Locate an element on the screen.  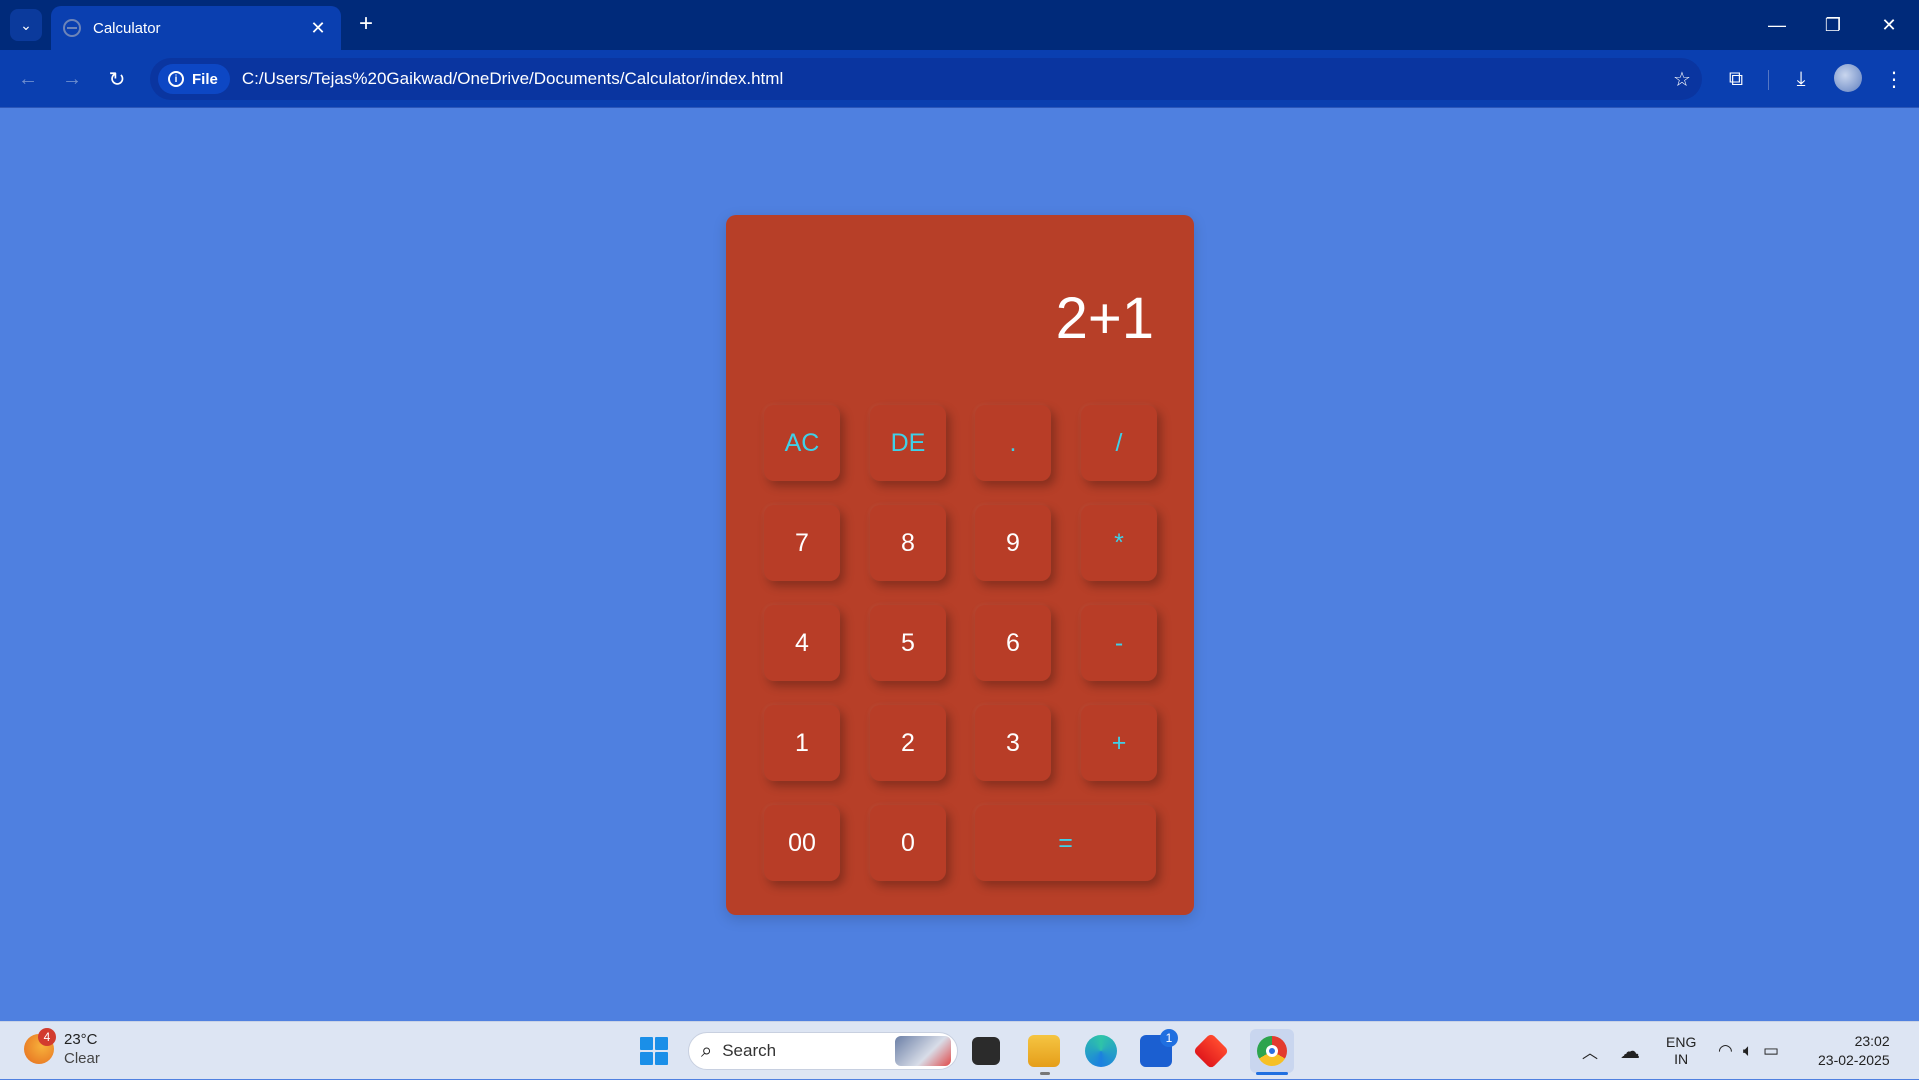
forward-button: → is located at coordinates (72, 79).